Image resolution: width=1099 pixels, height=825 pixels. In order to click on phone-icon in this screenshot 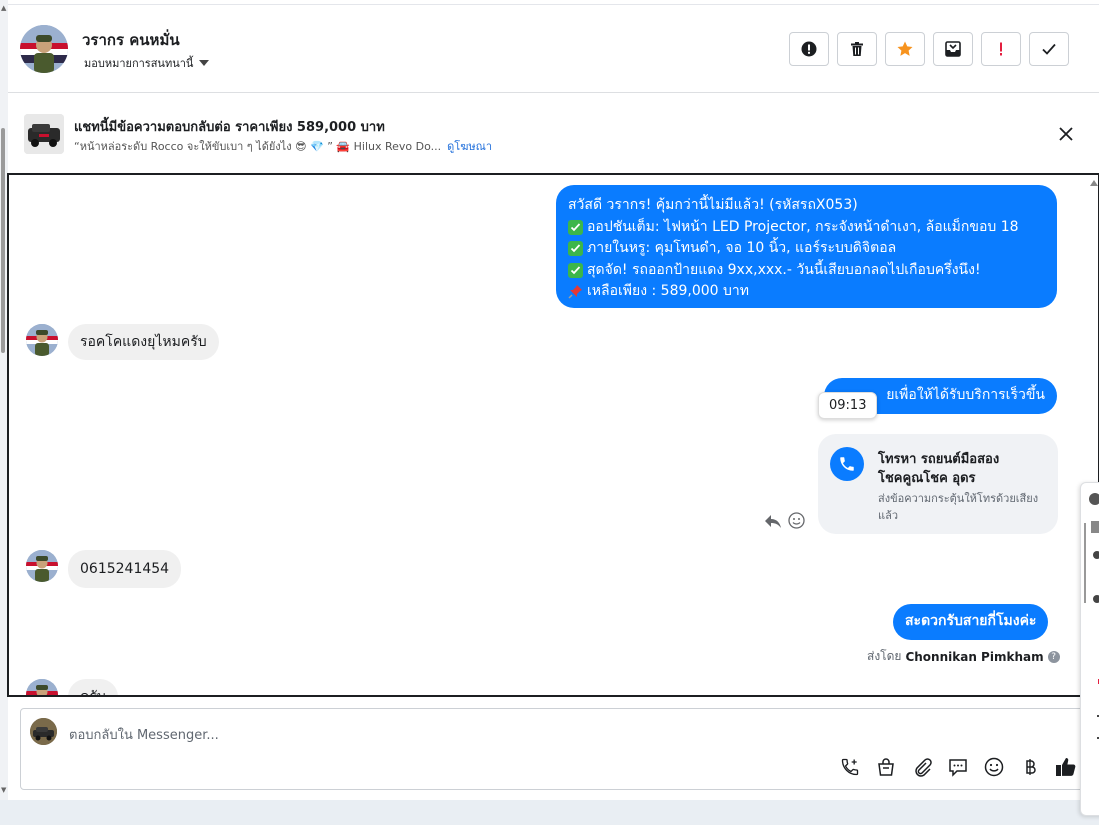, I will do `click(847, 464)`.